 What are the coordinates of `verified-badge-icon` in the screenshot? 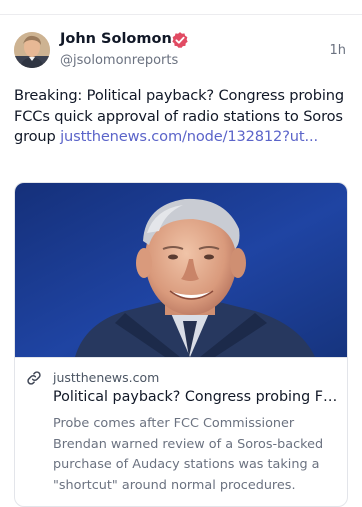 It's located at (180, 40).